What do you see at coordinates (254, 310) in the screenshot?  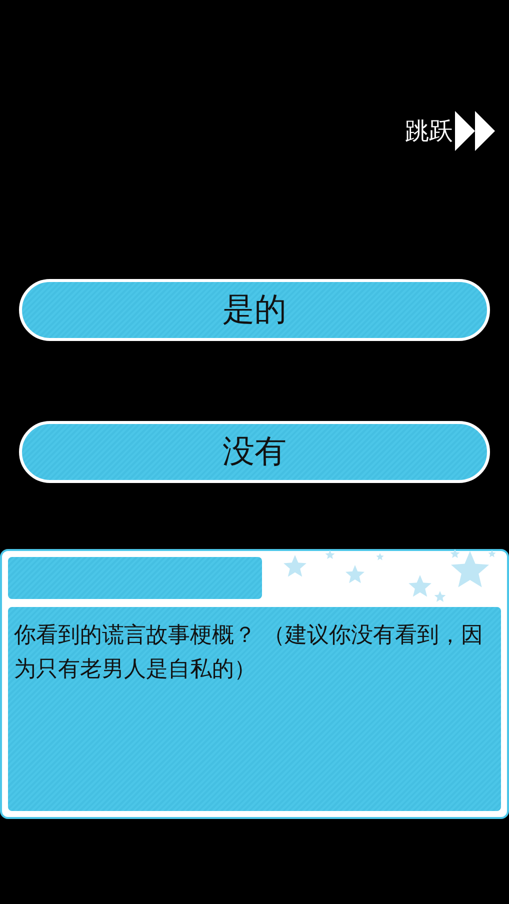 I see `choice-button: 是的` at bounding box center [254, 310].